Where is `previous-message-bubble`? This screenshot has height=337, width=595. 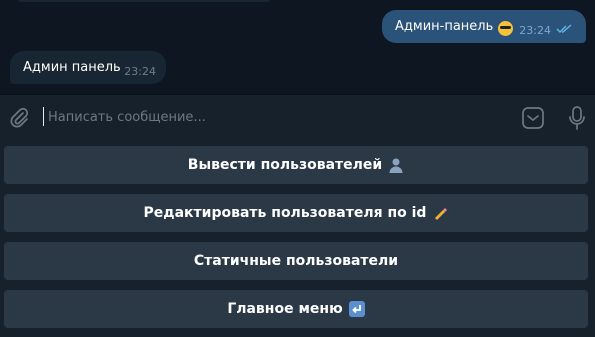
previous-message-bubble is located at coordinates (144, 1).